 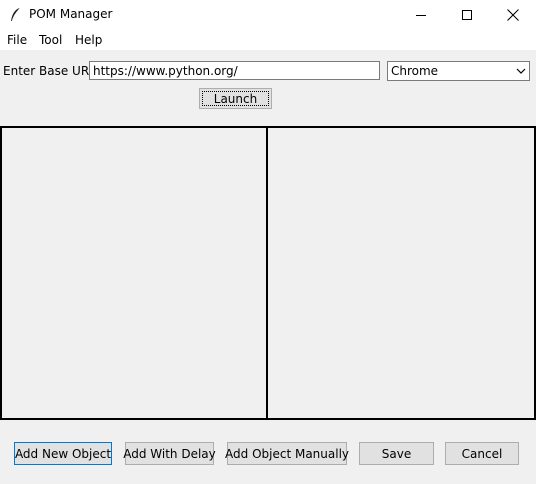 What do you see at coordinates (521, 71) in the screenshot?
I see `chevron-down-icon` at bounding box center [521, 71].